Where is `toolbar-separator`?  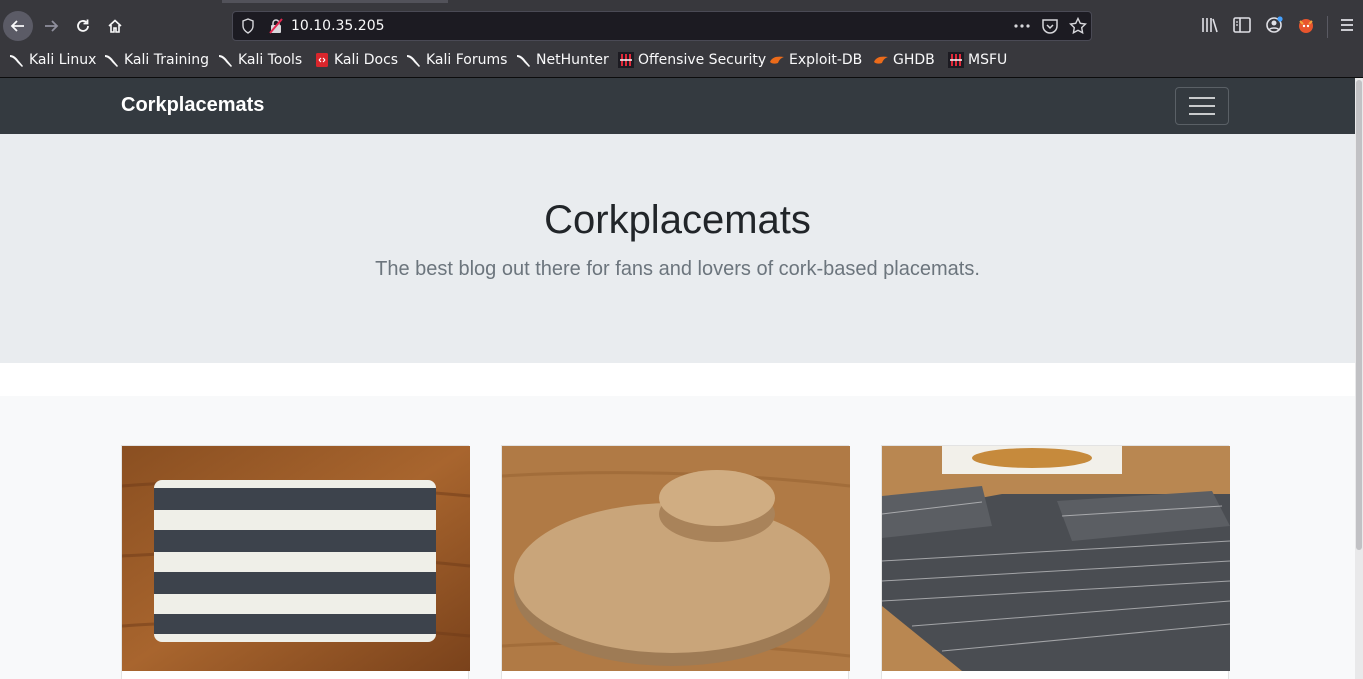 toolbar-separator is located at coordinates (1327, 27).